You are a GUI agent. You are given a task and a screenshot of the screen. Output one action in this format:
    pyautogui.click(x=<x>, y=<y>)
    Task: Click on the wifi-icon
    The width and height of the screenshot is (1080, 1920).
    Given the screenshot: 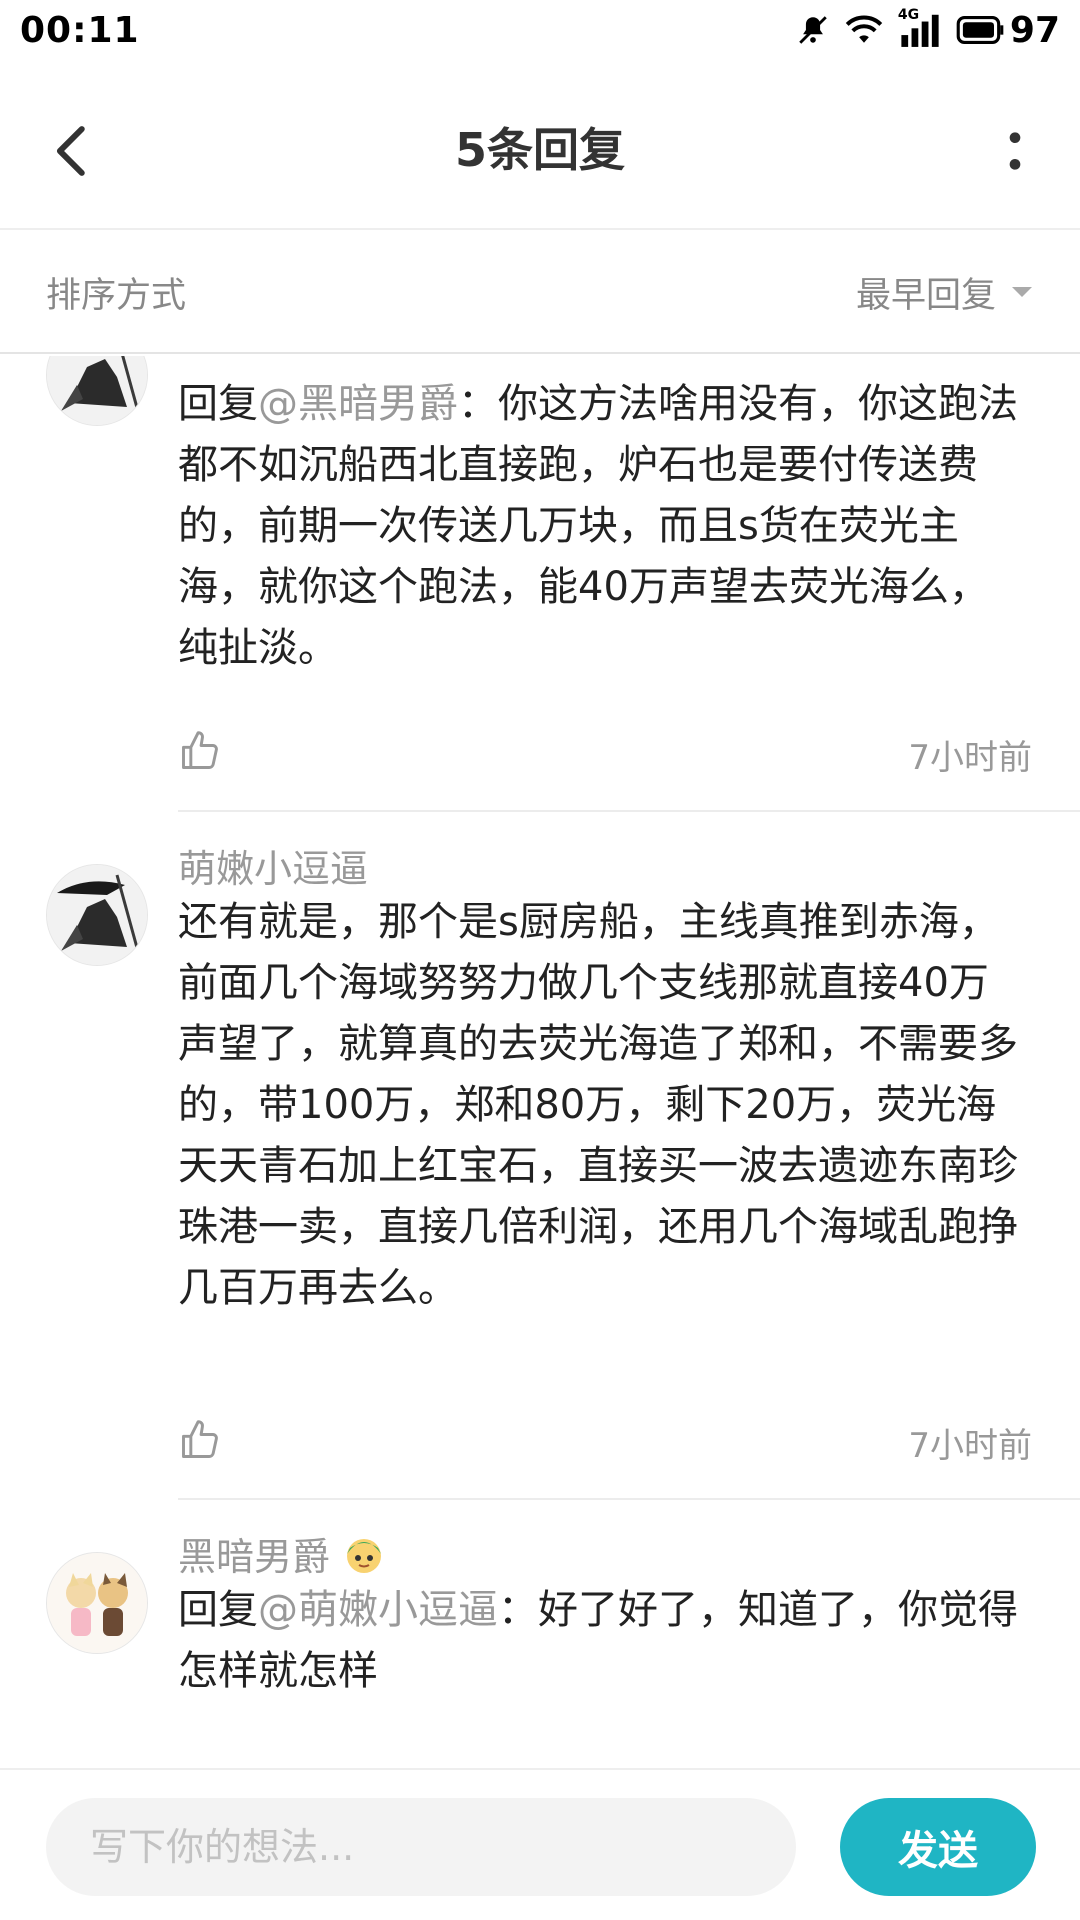 What is the action you would take?
    pyautogui.click(x=864, y=30)
    